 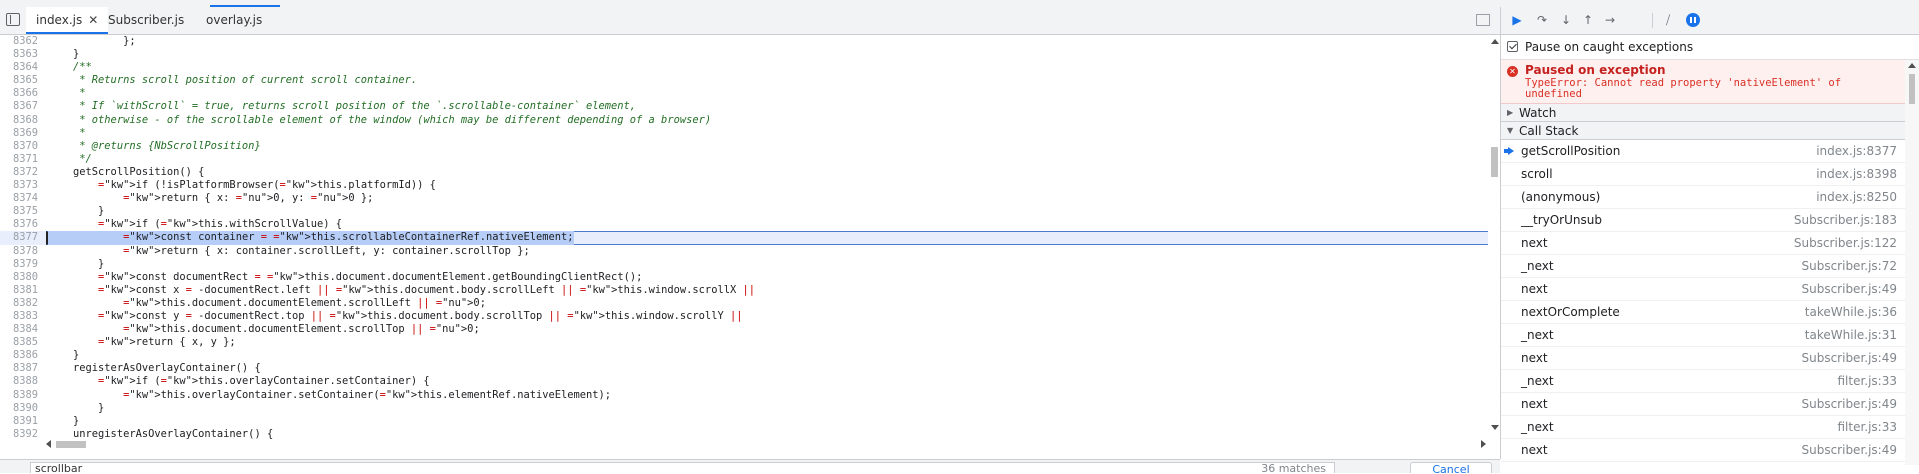 What do you see at coordinates (67, 20) in the screenshot?
I see `tab-index-js: index.js✕` at bounding box center [67, 20].